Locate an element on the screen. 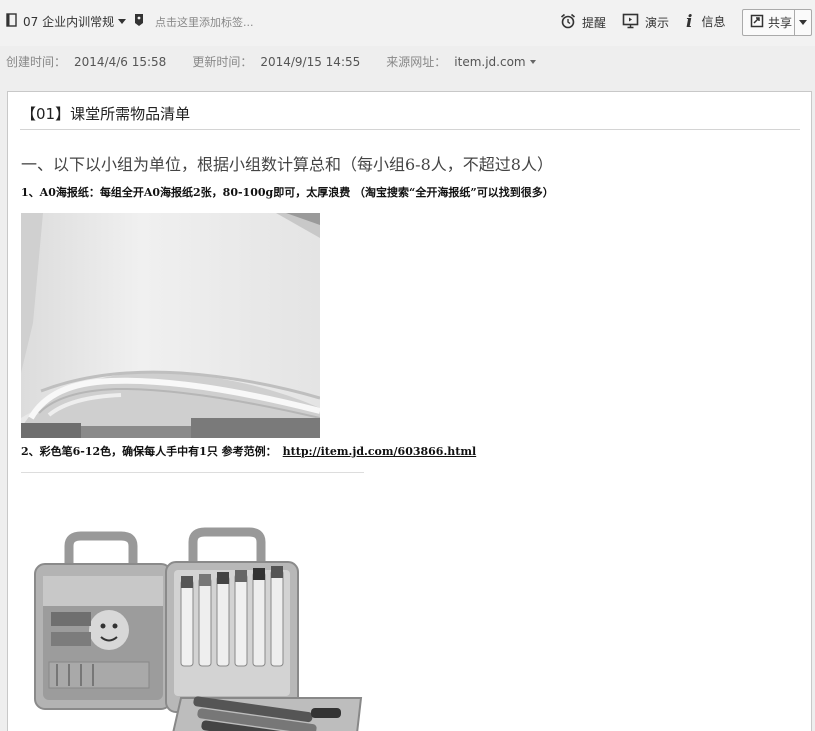 The image size is (815, 731). updated-label: 更新时间： is located at coordinates (222, 62).